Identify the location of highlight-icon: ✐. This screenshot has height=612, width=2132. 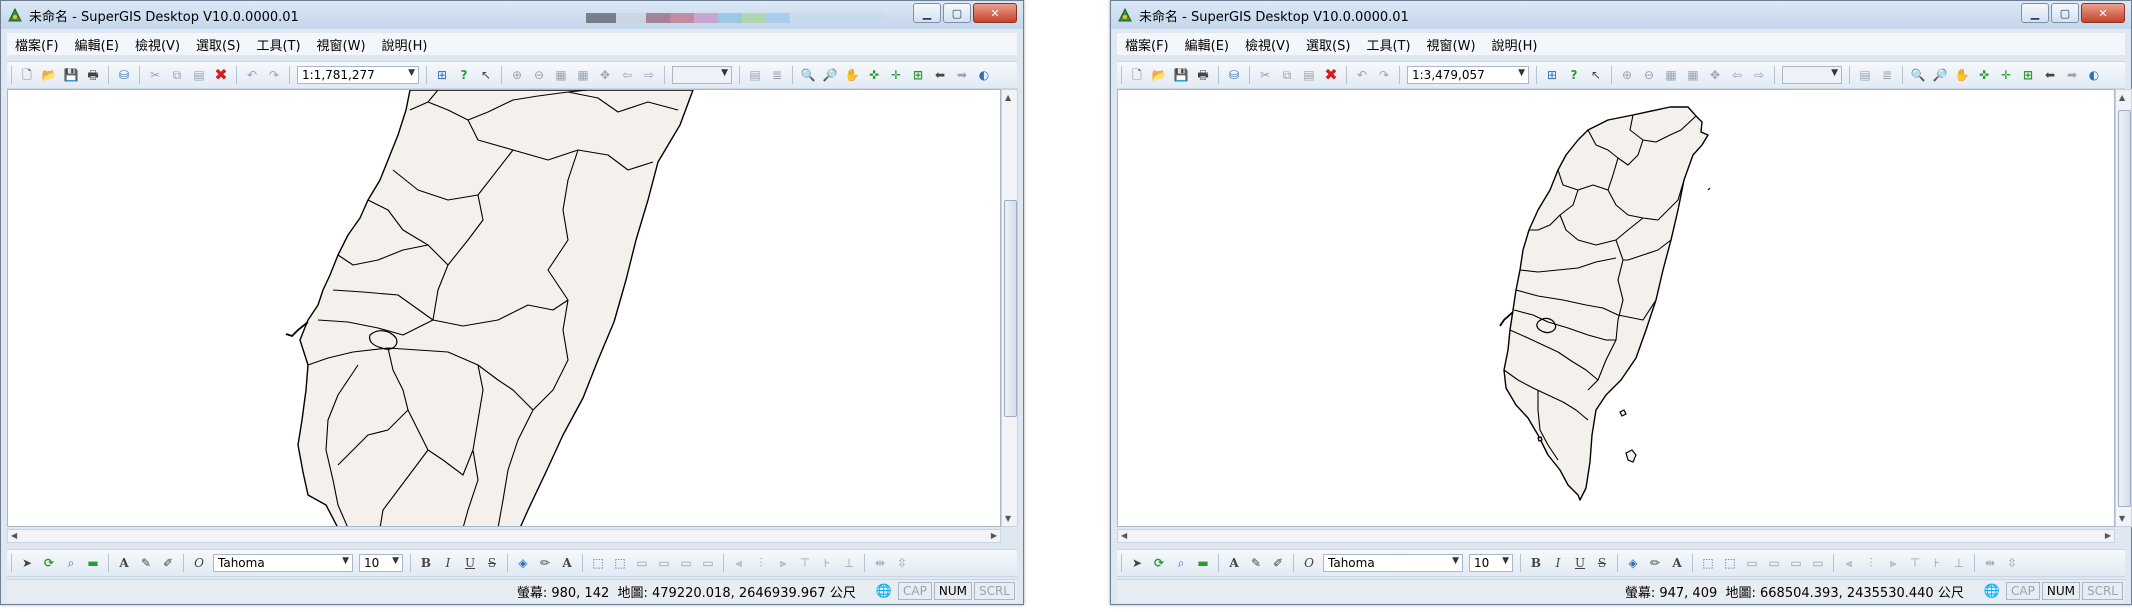
(1278, 563).